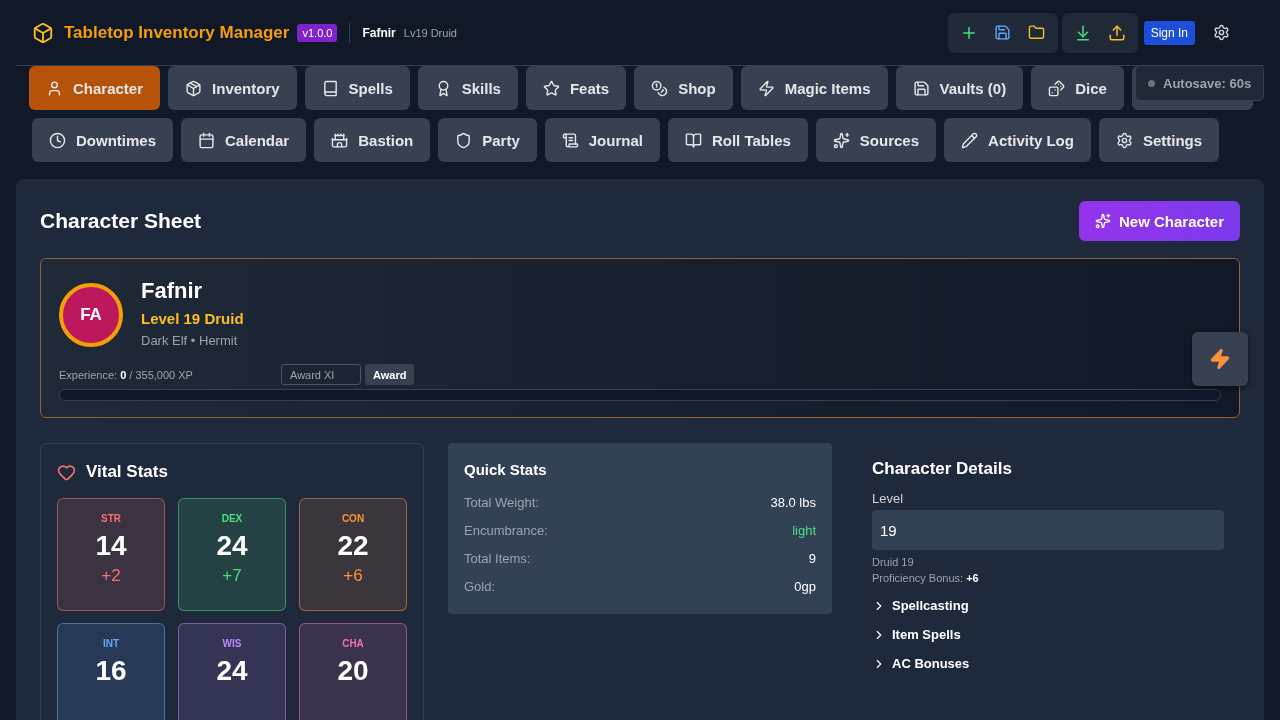  What do you see at coordinates (244, 140) in the screenshot?
I see `nav-tab: Calendar` at bounding box center [244, 140].